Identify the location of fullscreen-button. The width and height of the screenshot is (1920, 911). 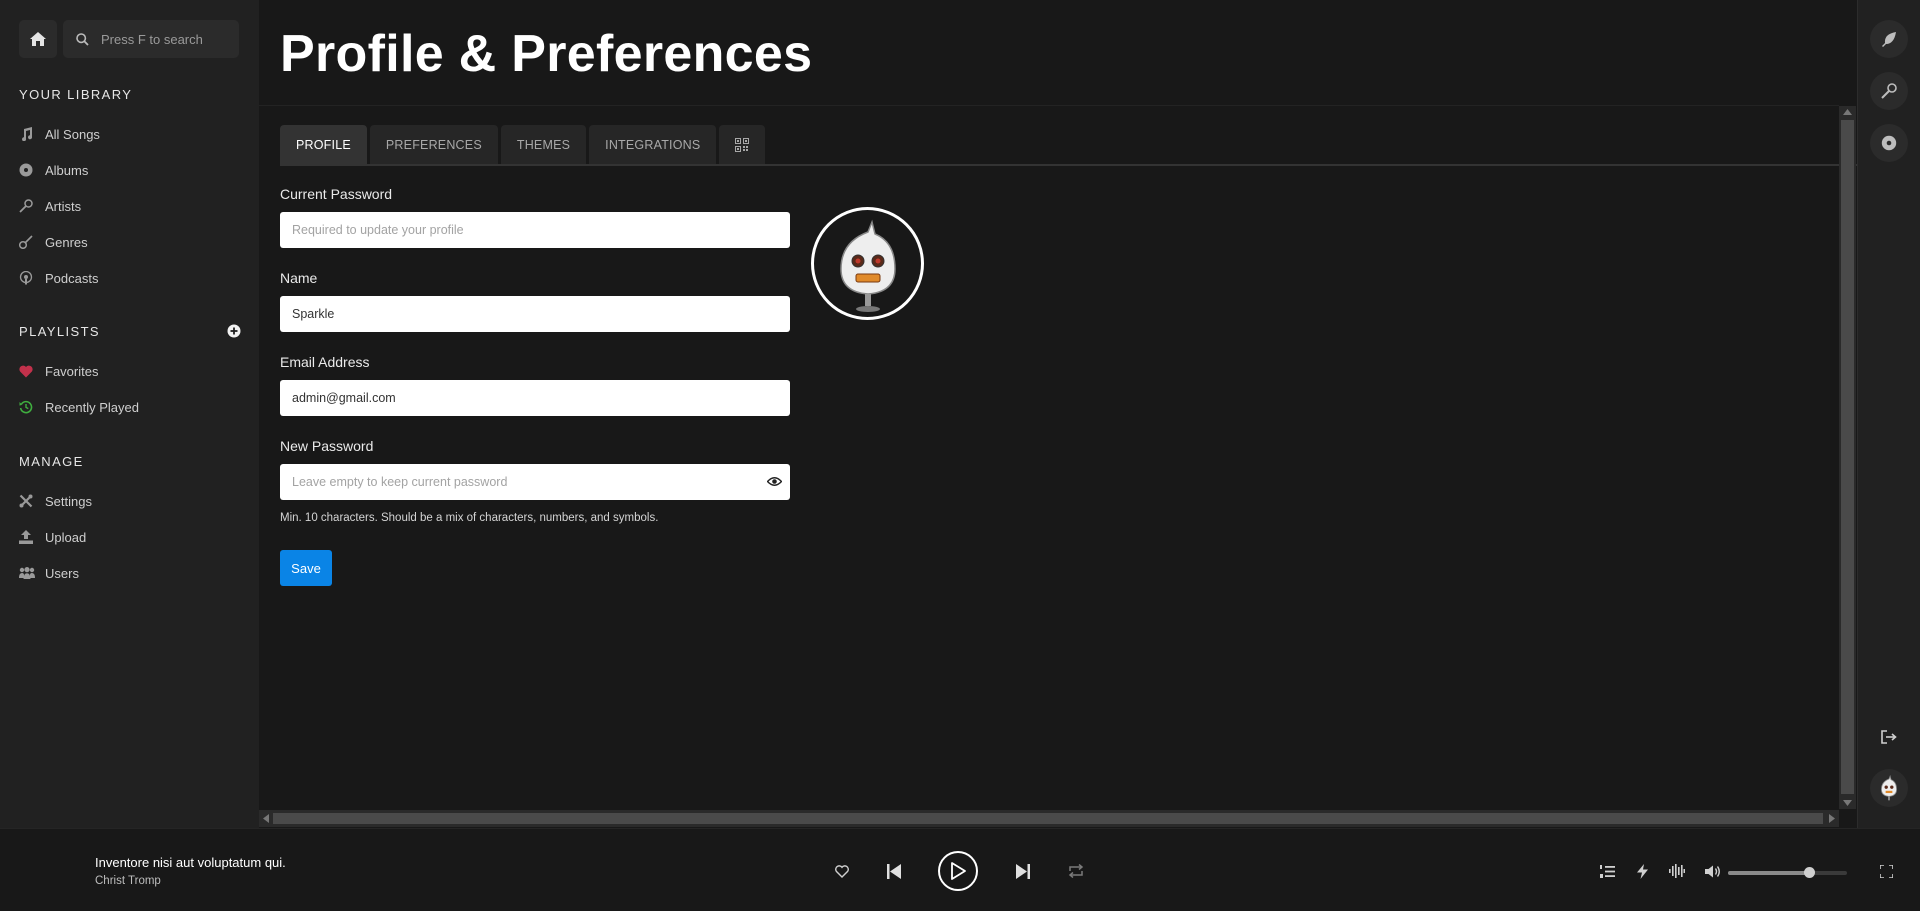
(1886, 871).